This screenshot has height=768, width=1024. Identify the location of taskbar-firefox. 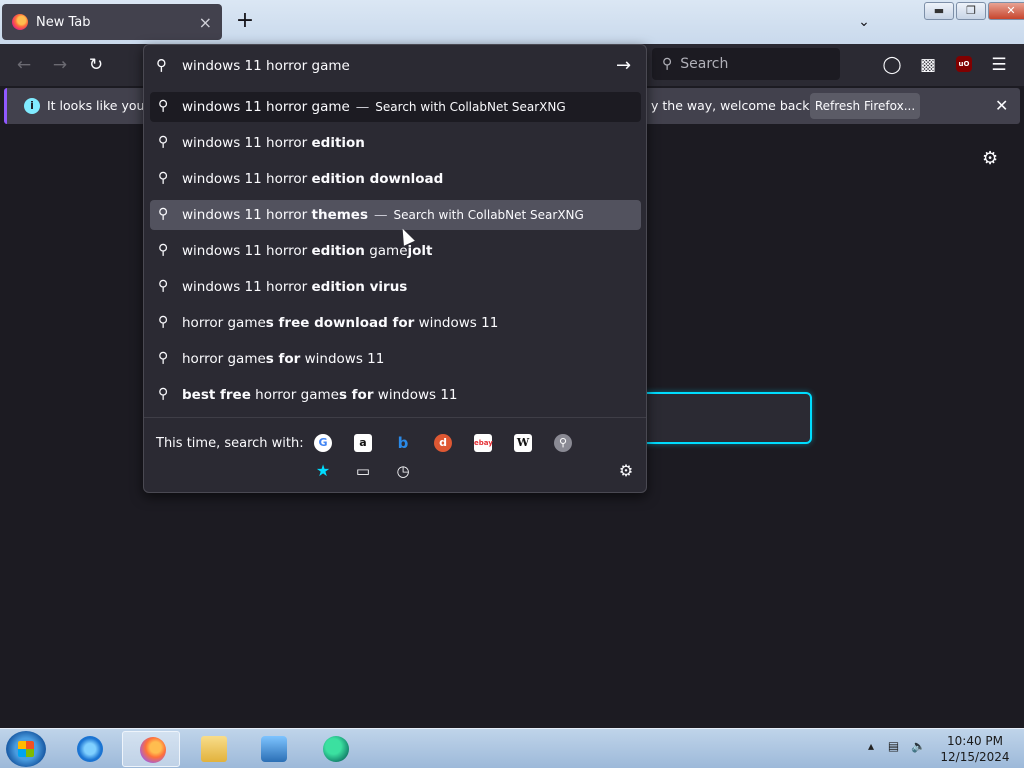
(151, 749).